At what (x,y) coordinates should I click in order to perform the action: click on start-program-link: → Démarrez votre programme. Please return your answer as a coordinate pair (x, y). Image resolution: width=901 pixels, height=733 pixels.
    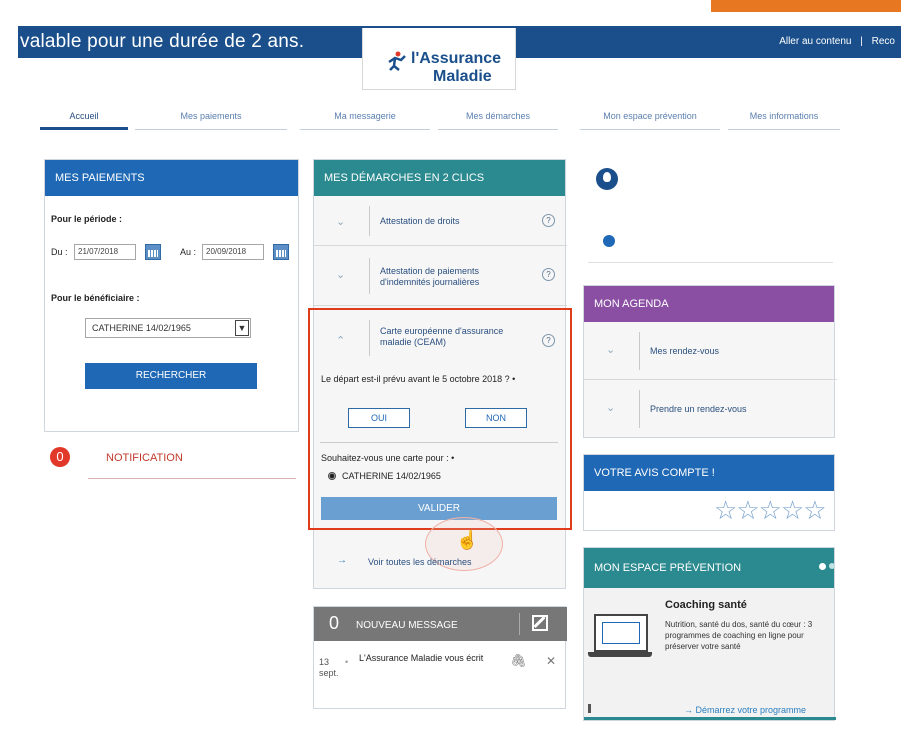
    Looking at the image, I should click on (745, 710).